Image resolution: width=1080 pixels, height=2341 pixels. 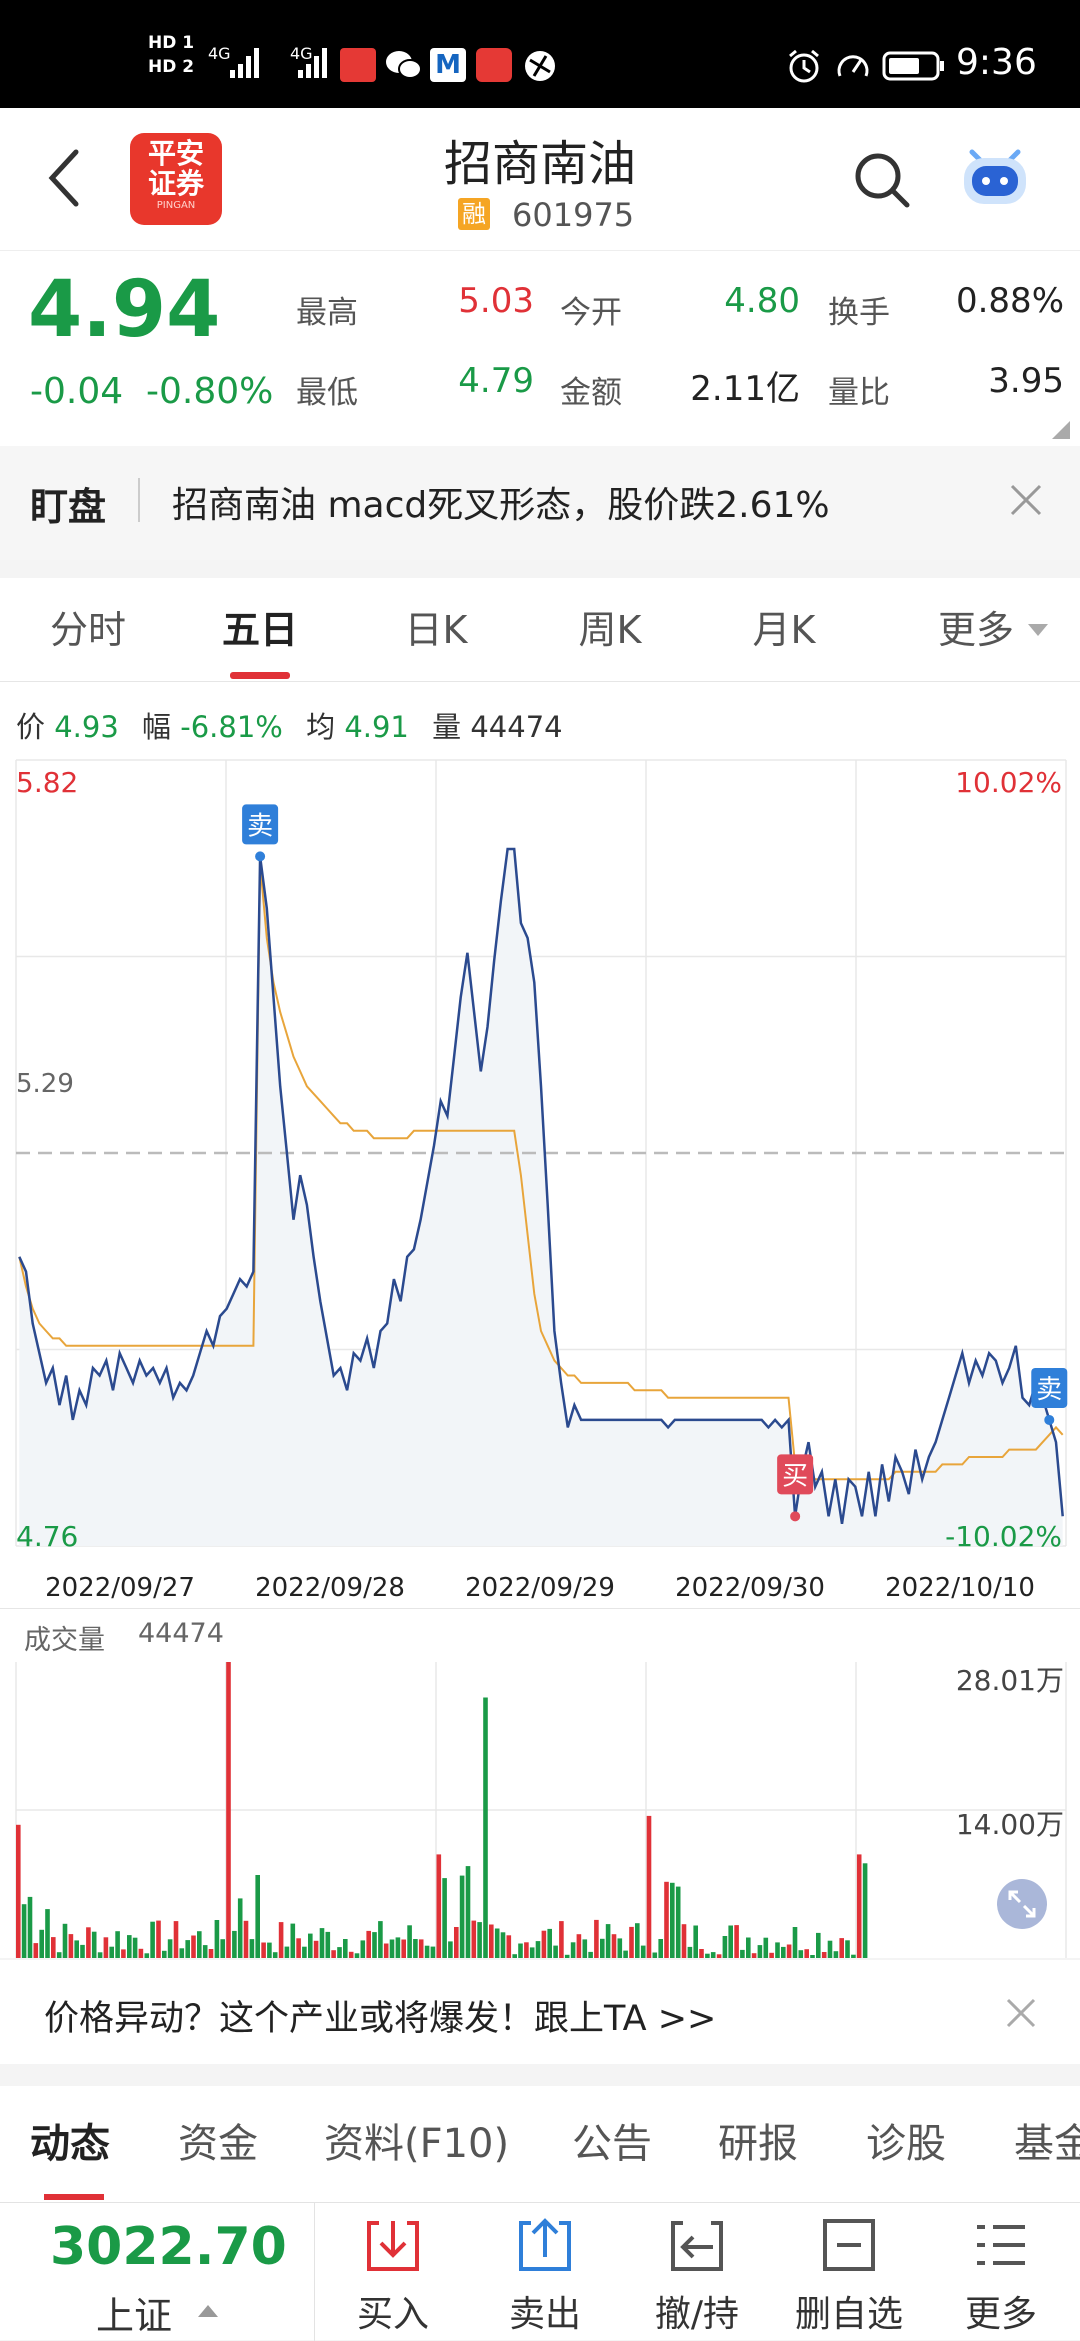 What do you see at coordinates (995, 177) in the screenshot?
I see `robot-assistant-icon` at bounding box center [995, 177].